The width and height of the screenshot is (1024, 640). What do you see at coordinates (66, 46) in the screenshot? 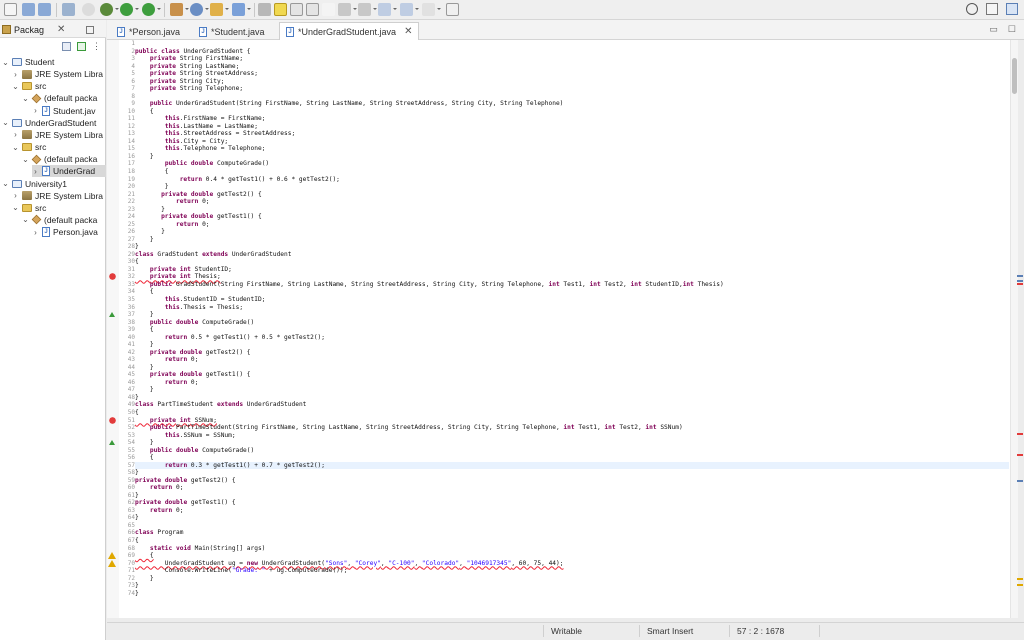
I see `collapse-all-icon` at bounding box center [66, 46].